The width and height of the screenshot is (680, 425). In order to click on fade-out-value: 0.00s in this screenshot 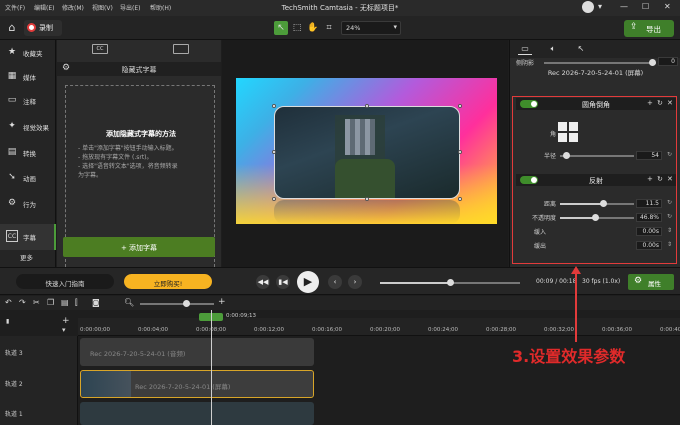, I will do `click(649, 245)`.